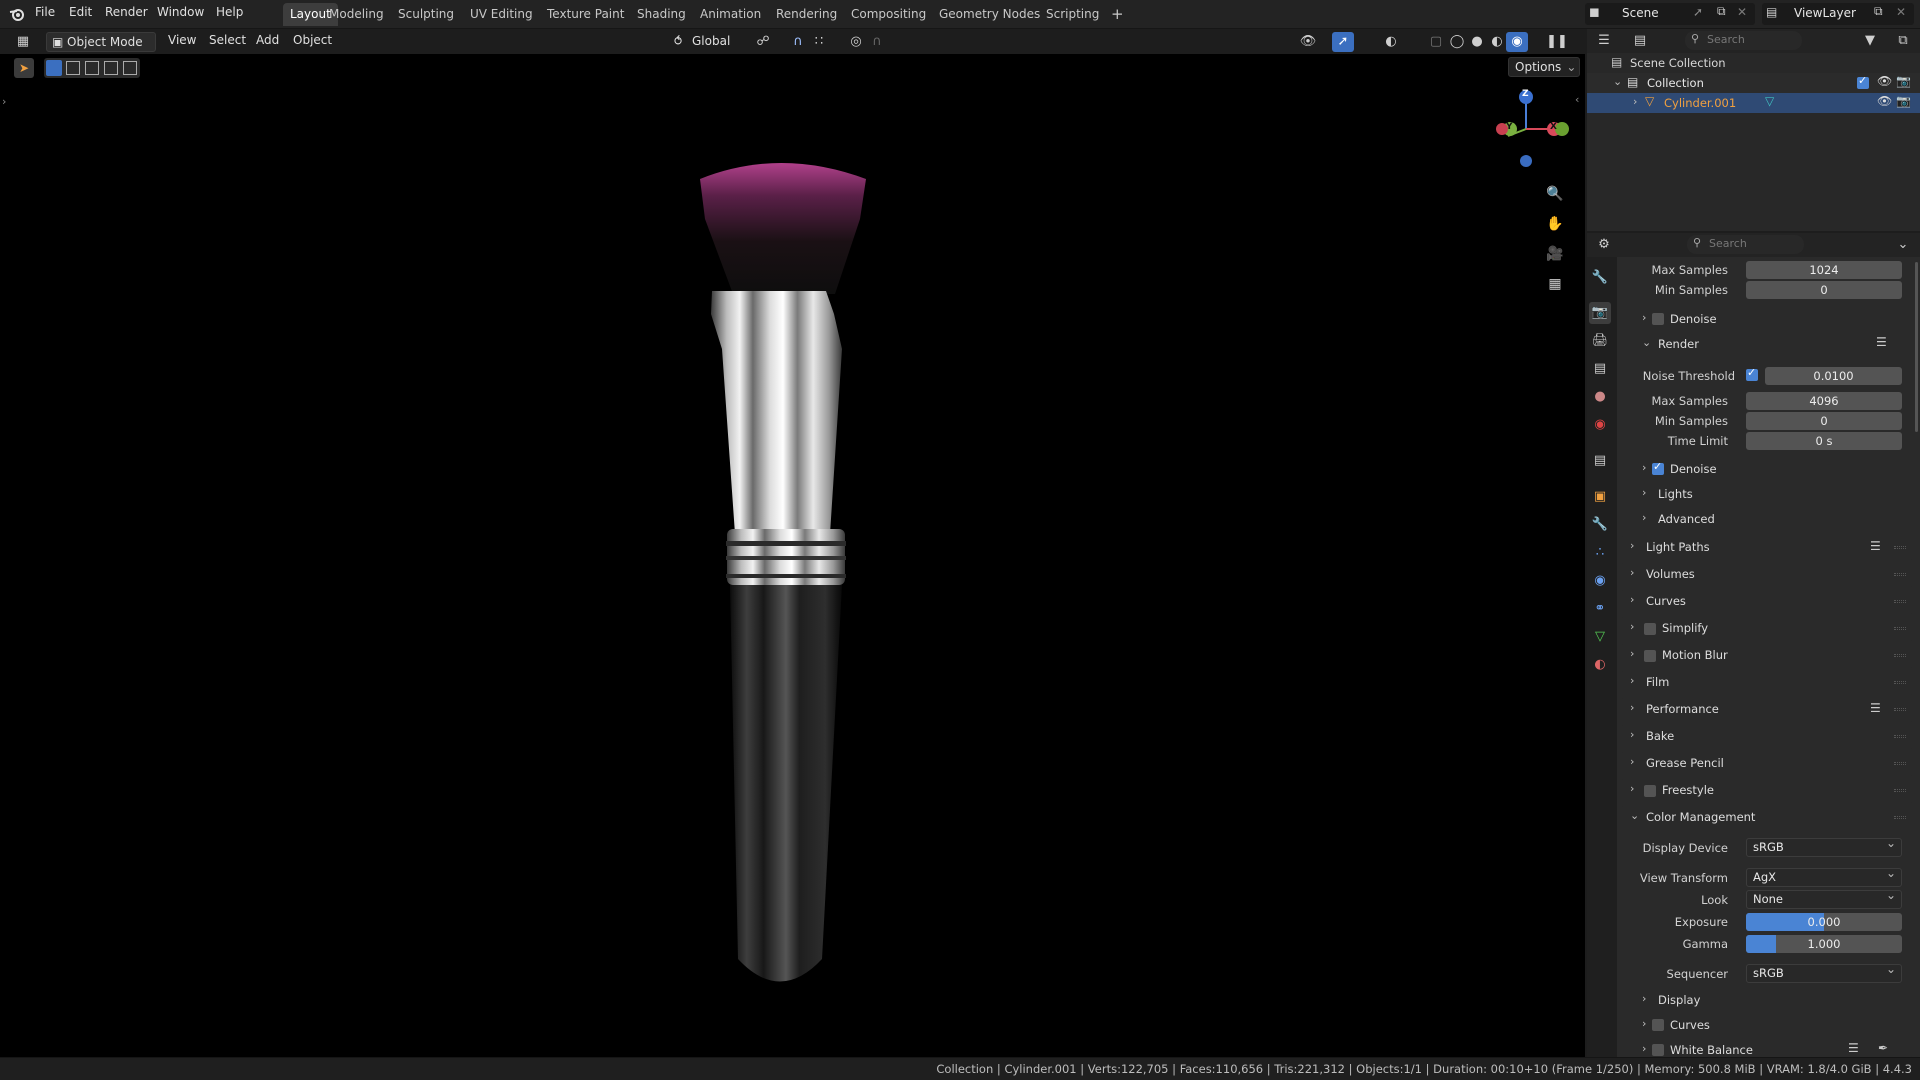  Describe the element at coordinates (1771, 344) in the screenshot. I see `render-subpanel-header: ⌄ Render ☰` at that location.